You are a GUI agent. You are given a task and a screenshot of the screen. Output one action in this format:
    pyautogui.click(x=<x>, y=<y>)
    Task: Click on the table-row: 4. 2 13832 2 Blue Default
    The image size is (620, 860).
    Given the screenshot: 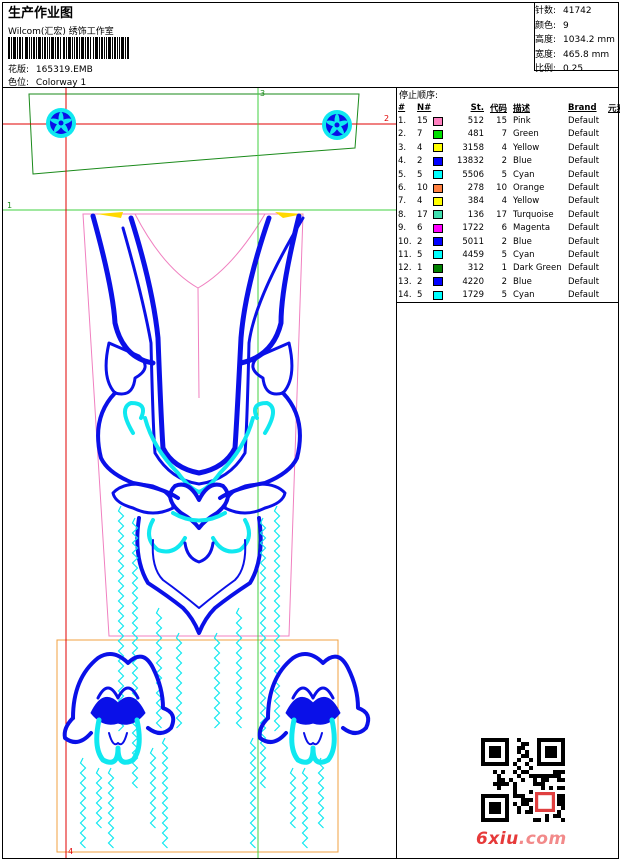 What is the action you would take?
    pyautogui.click(x=509, y=161)
    